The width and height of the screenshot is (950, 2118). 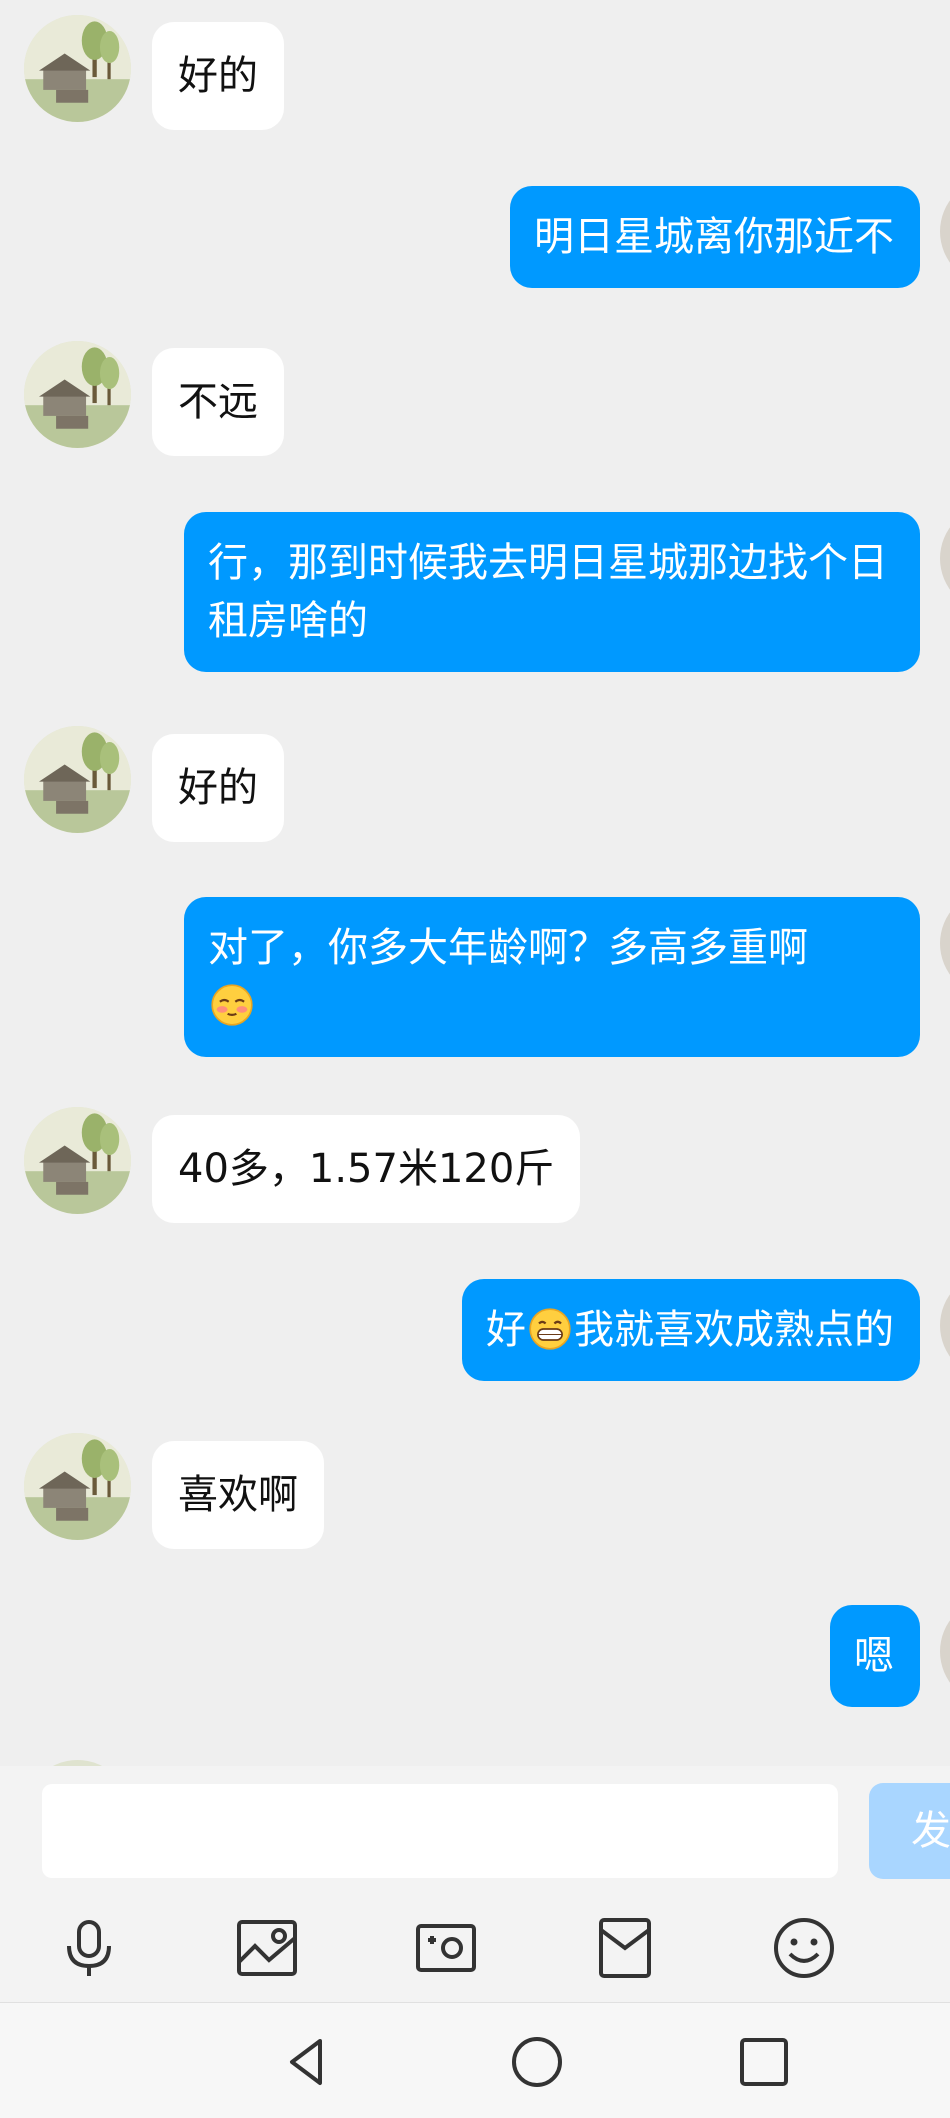 I want to click on message-text: 40多，1.57米120斤, so click(x=366, y=1169).